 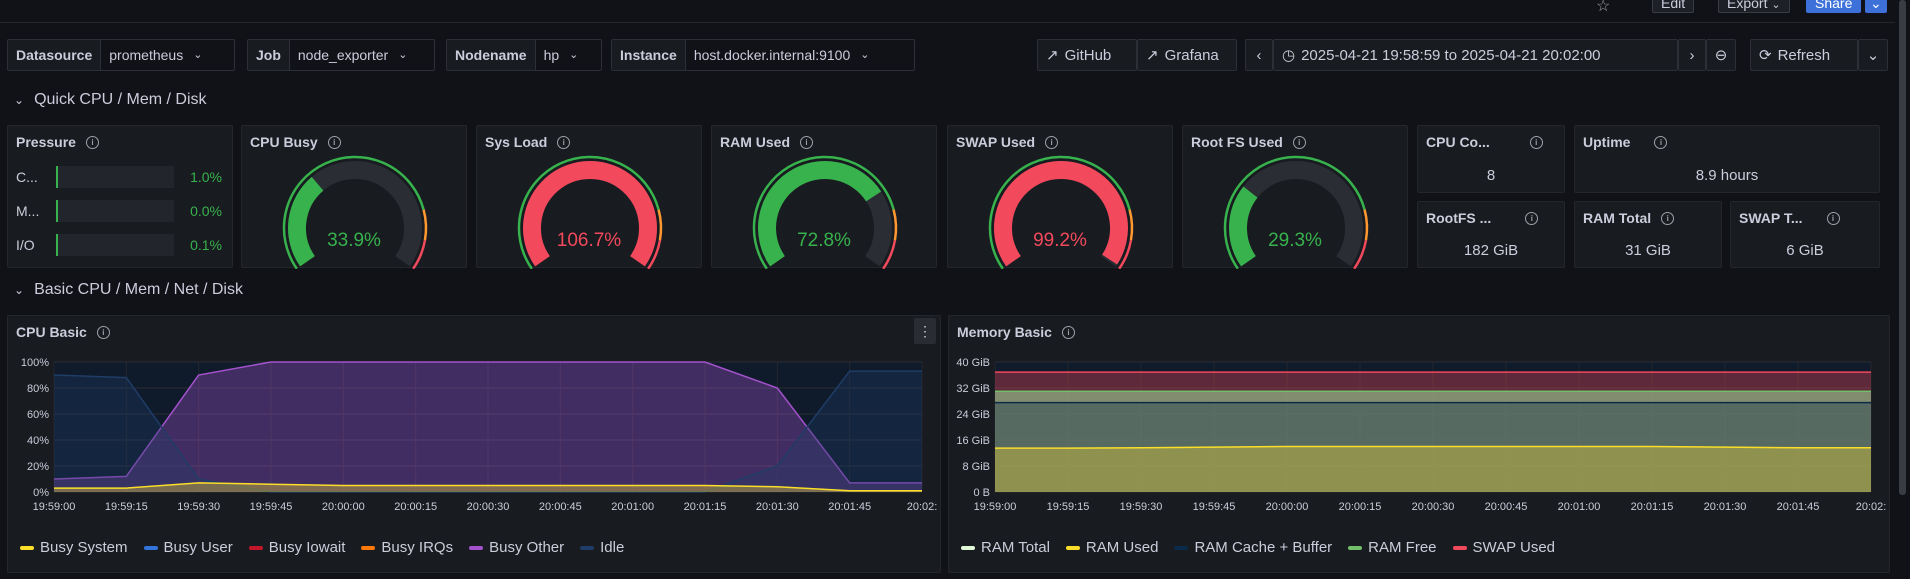 I want to click on grafana-link: ↗ Grafana, so click(x=1187, y=55).